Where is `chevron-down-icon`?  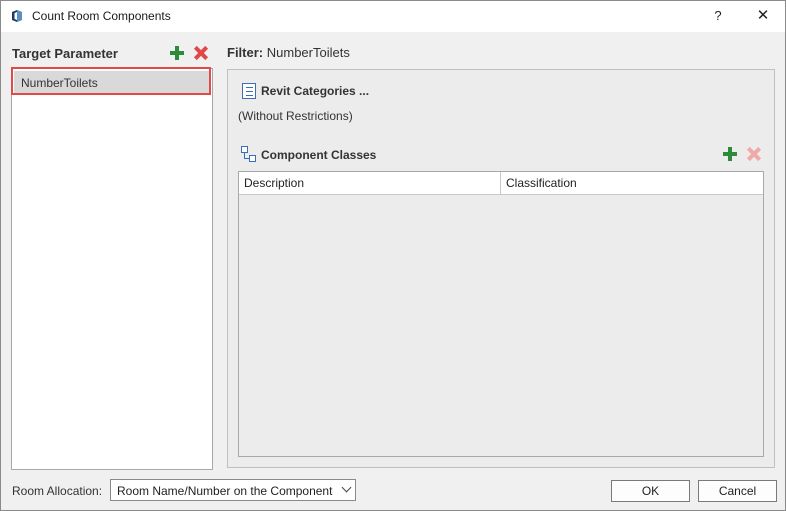
chevron-down-icon is located at coordinates (346, 487).